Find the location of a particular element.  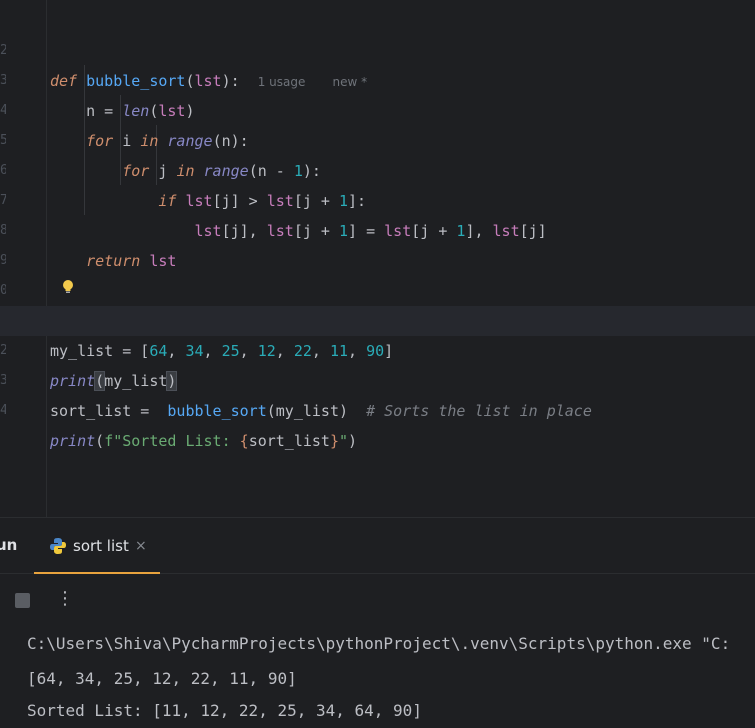

code-line: 2 def bubble_sort(lst): 1 usage new * is located at coordinates (377, 48).